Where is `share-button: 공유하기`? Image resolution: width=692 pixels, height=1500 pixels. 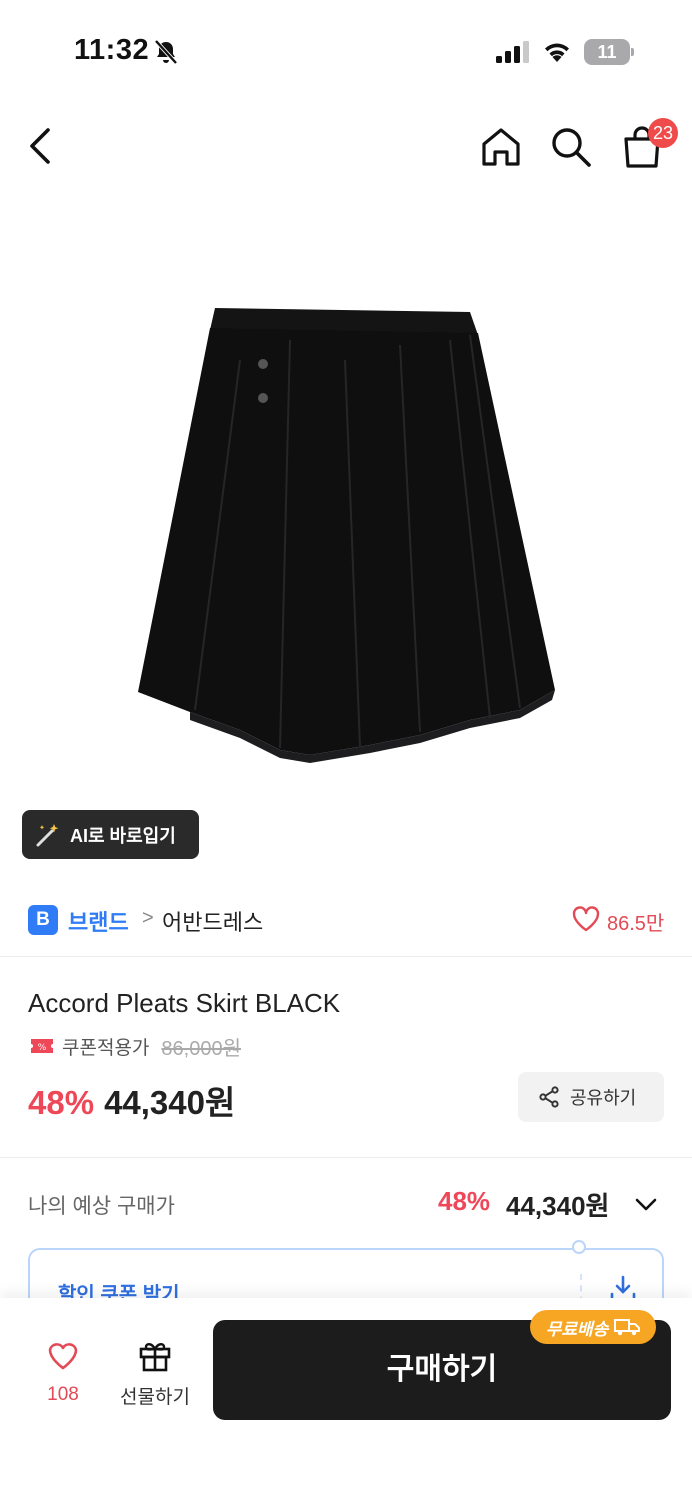 share-button: 공유하기 is located at coordinates (591, 1097).